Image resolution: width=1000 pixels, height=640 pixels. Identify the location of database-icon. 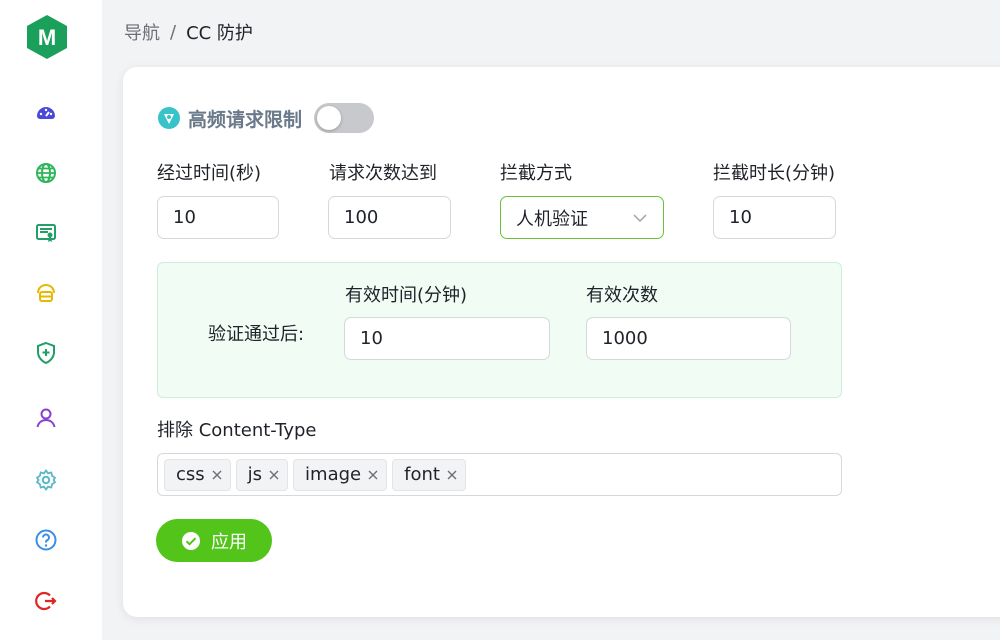
(46, 293).